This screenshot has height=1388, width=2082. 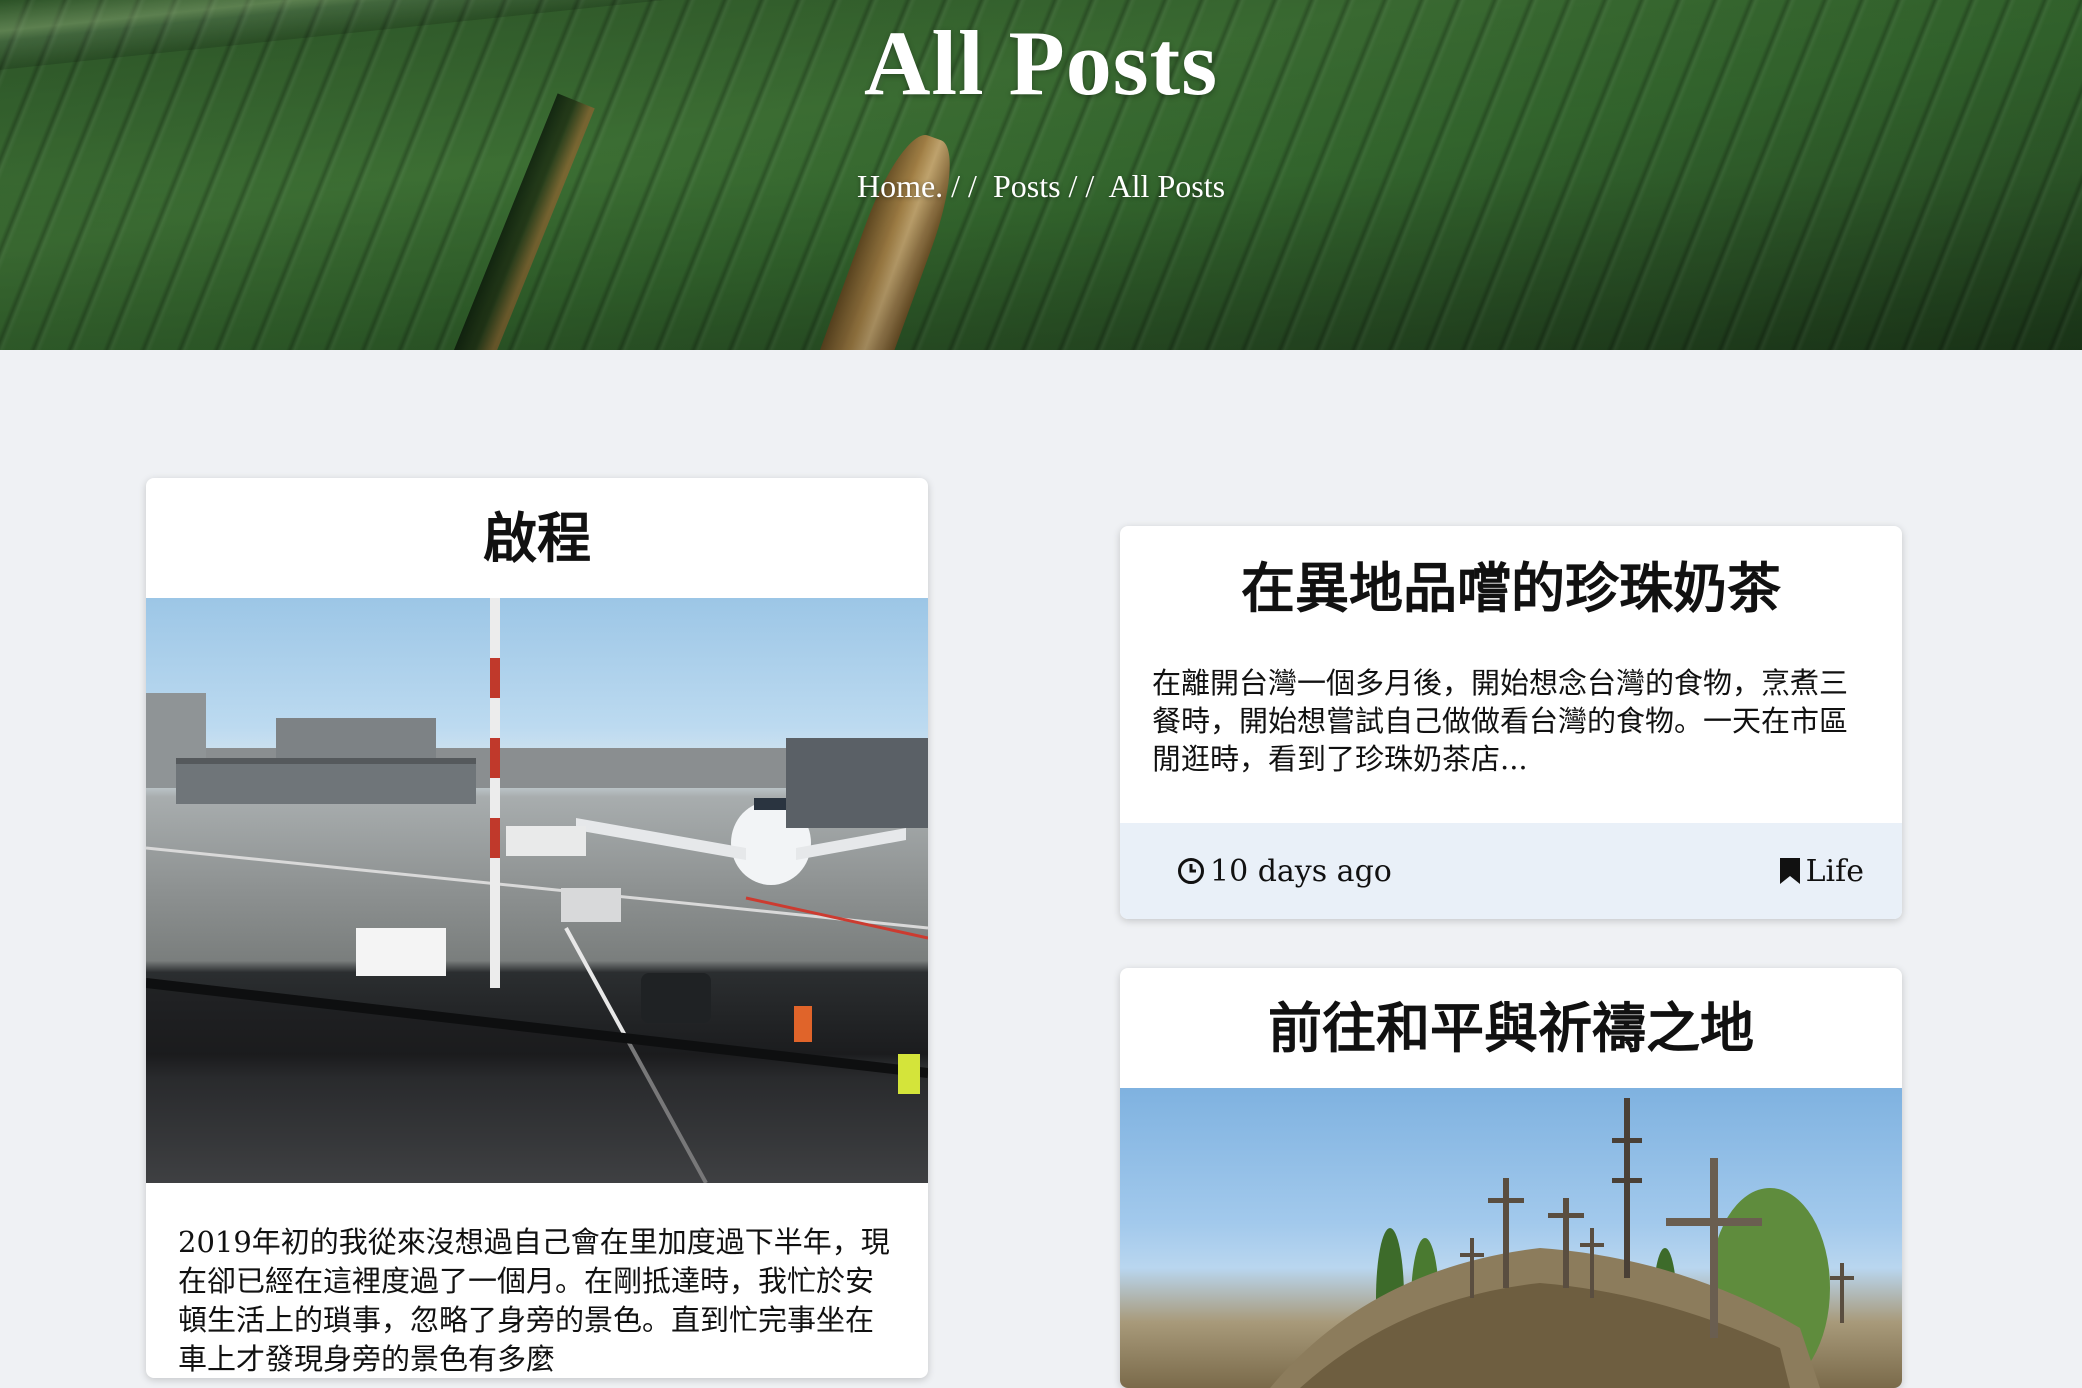 What do you see at coordinates (1301, 871) in the screenshot?
I see `post-time: 10 days ago` at bounding box center [1301, 871].